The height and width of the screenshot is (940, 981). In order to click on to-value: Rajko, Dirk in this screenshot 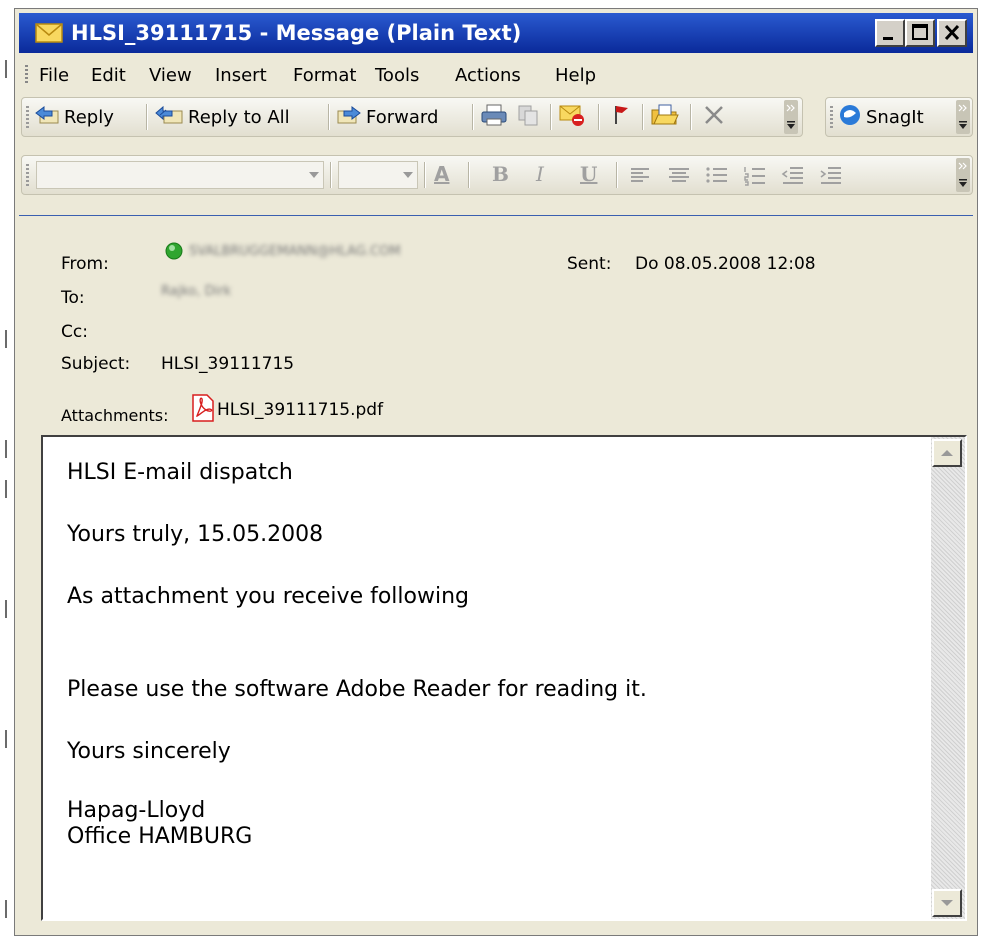, I will do `click(196, 291)`.